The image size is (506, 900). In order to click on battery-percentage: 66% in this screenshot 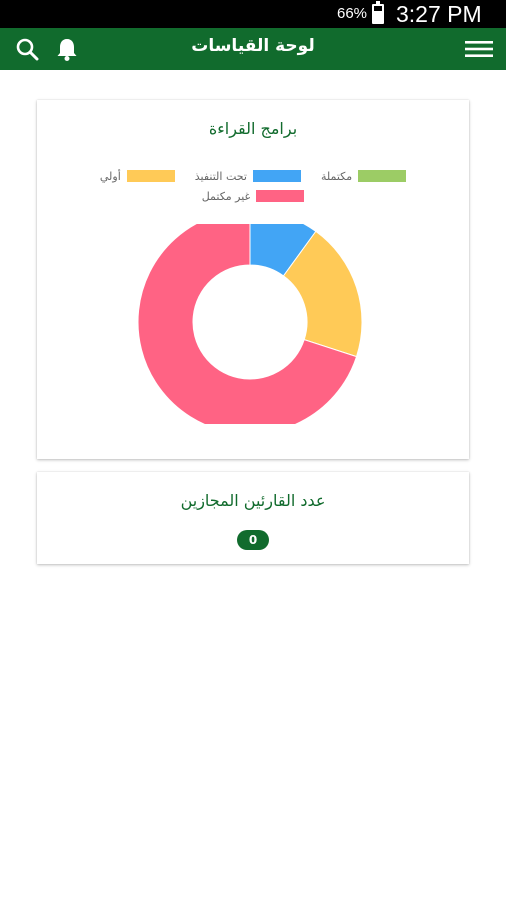, I will do `click(352, 13)`.